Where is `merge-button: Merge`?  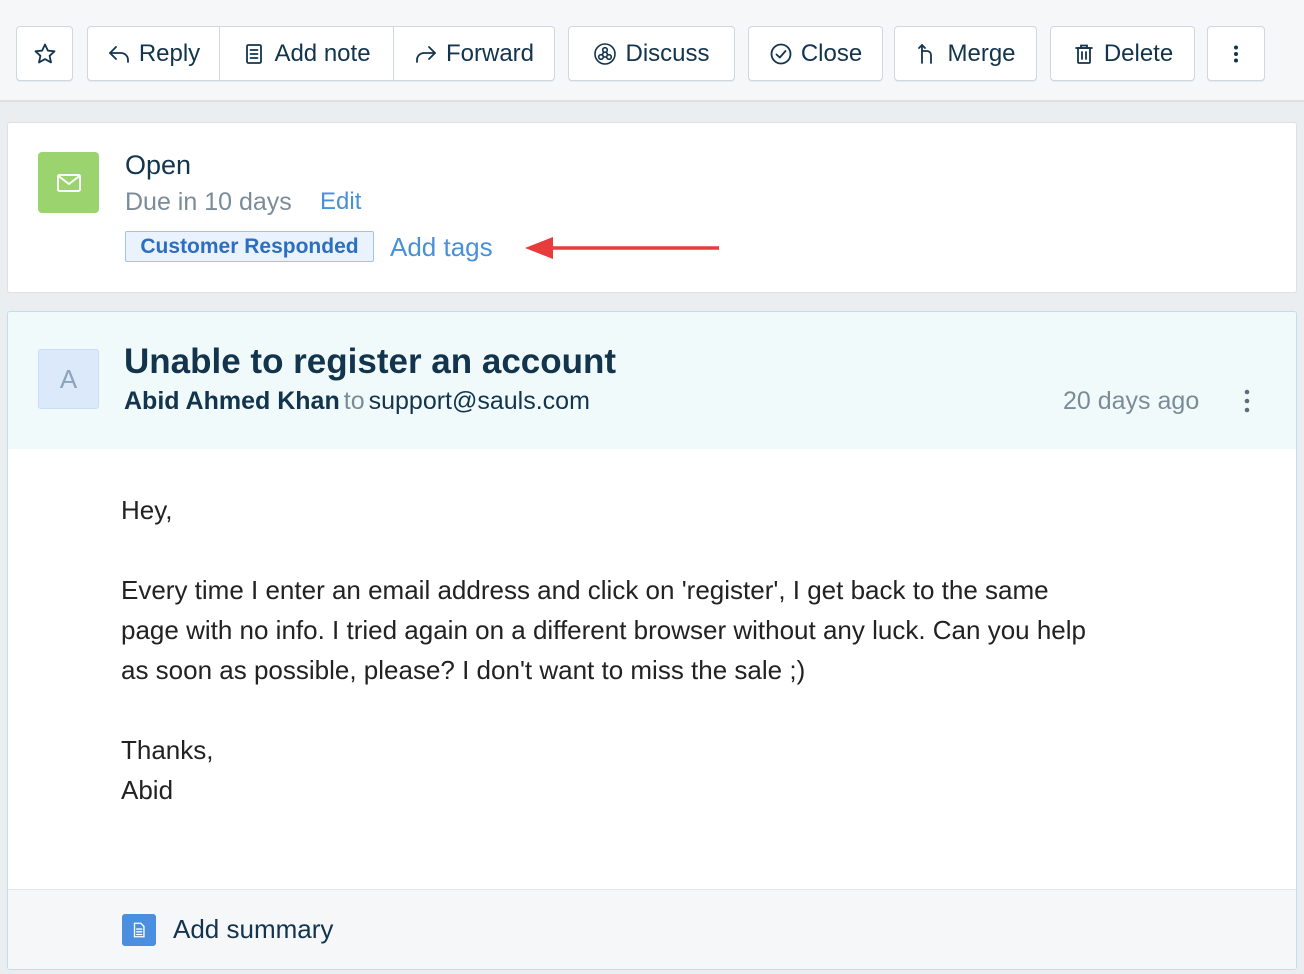 merge-button: Merge is located at coordinates (965, 53).